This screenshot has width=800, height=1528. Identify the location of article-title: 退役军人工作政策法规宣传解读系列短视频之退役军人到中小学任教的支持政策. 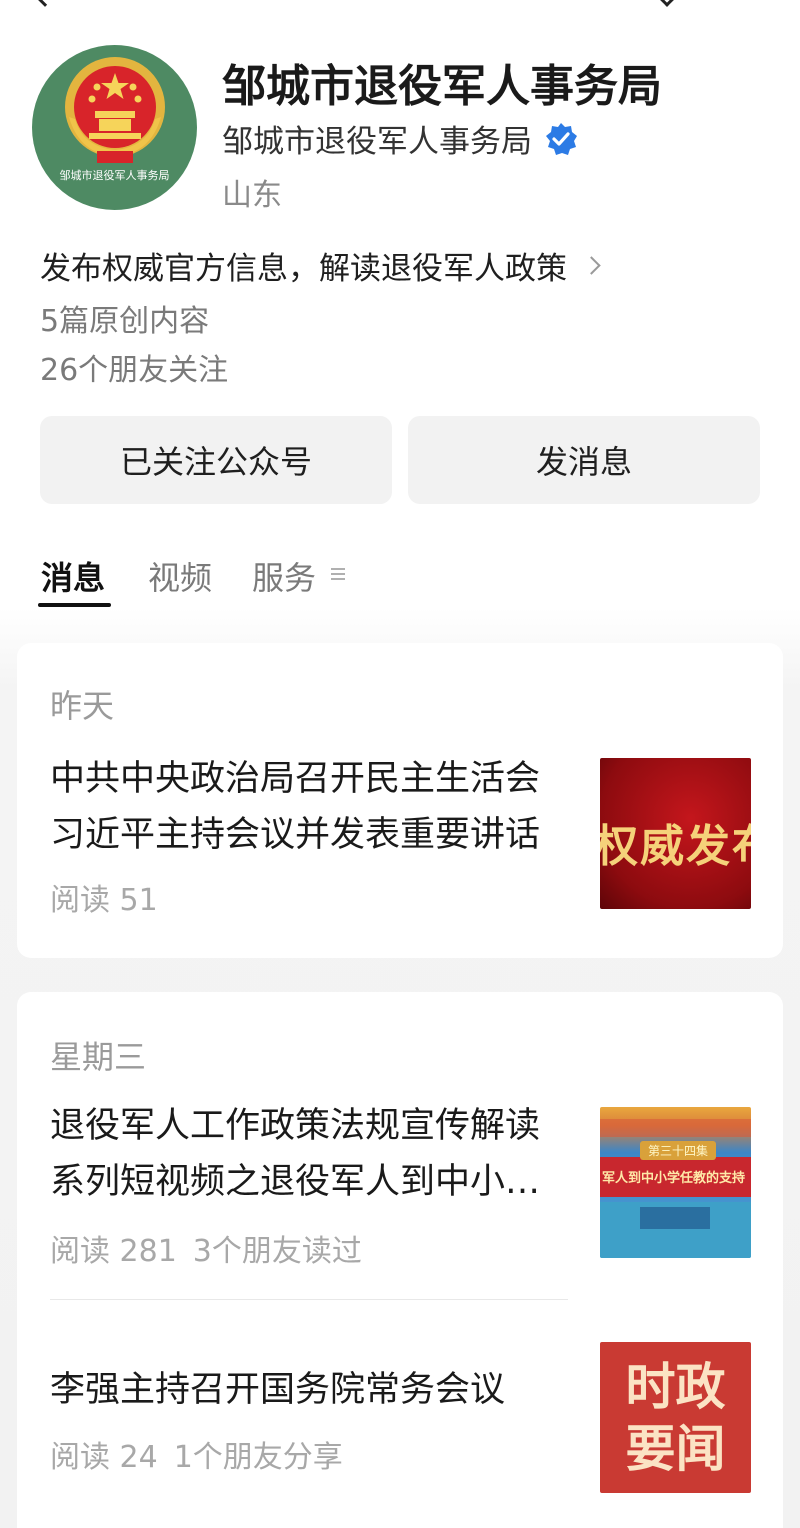
(310, 1154).